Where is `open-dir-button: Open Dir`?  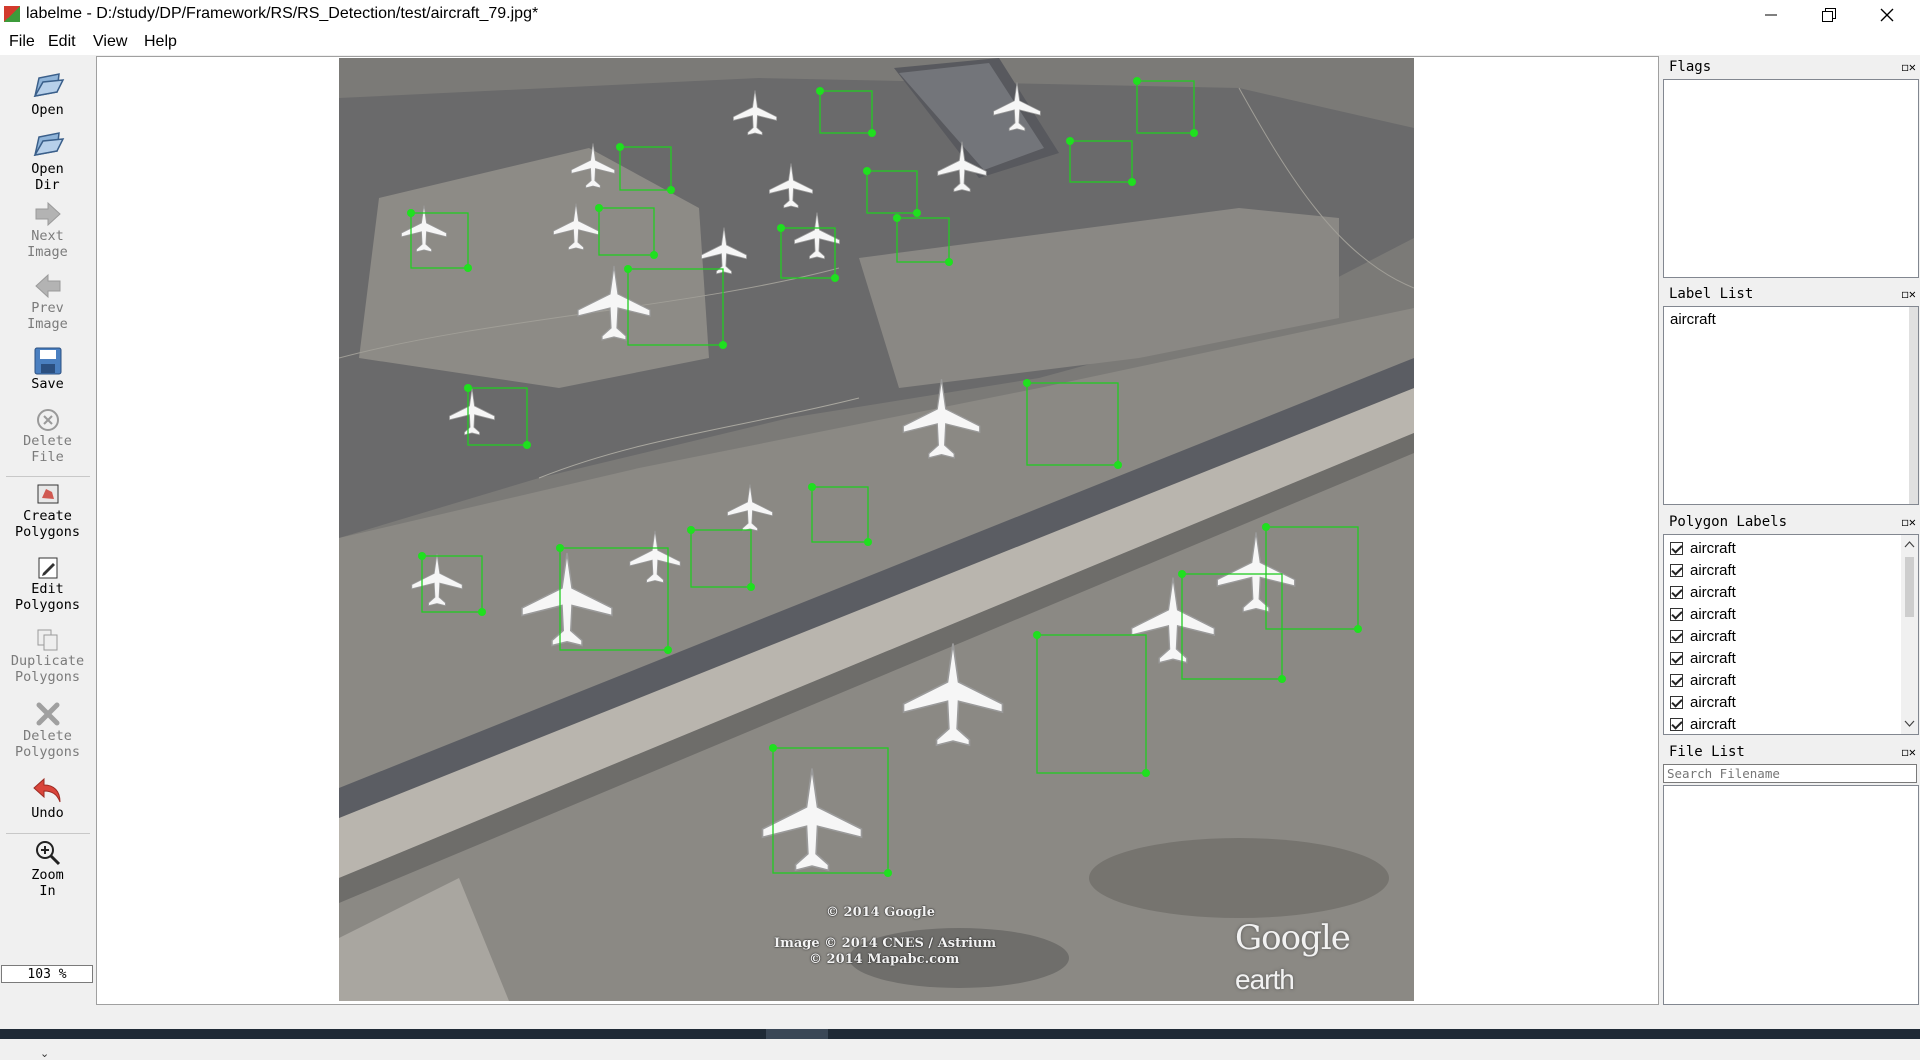 open-dir-button: Open Dir is located at coordinates (47, 160).